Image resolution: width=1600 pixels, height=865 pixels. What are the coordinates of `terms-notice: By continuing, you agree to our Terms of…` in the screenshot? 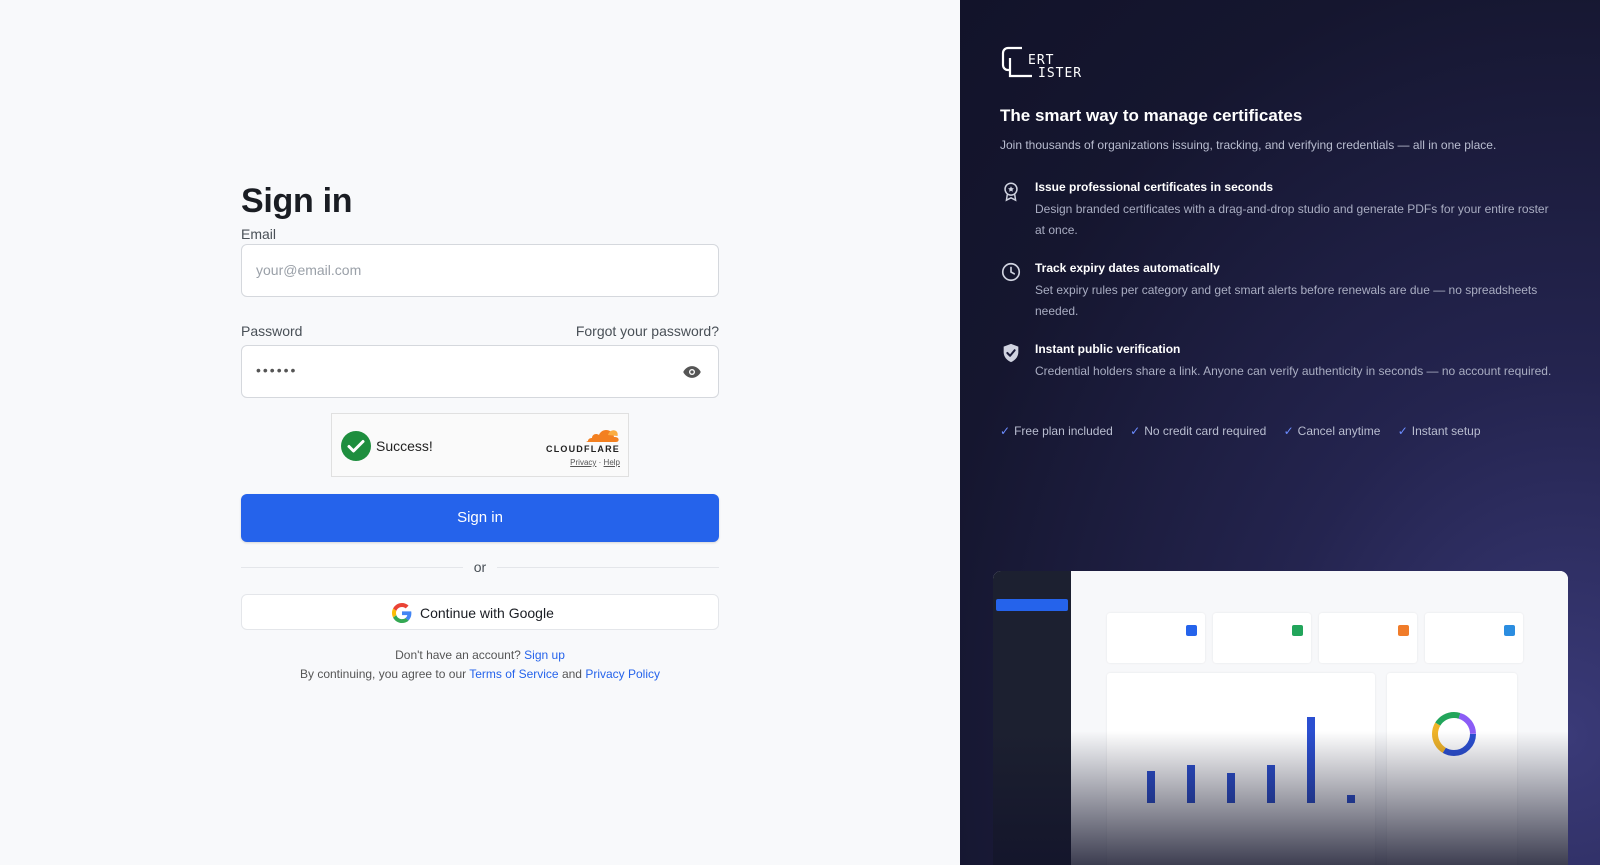 It's located at (480, 674).